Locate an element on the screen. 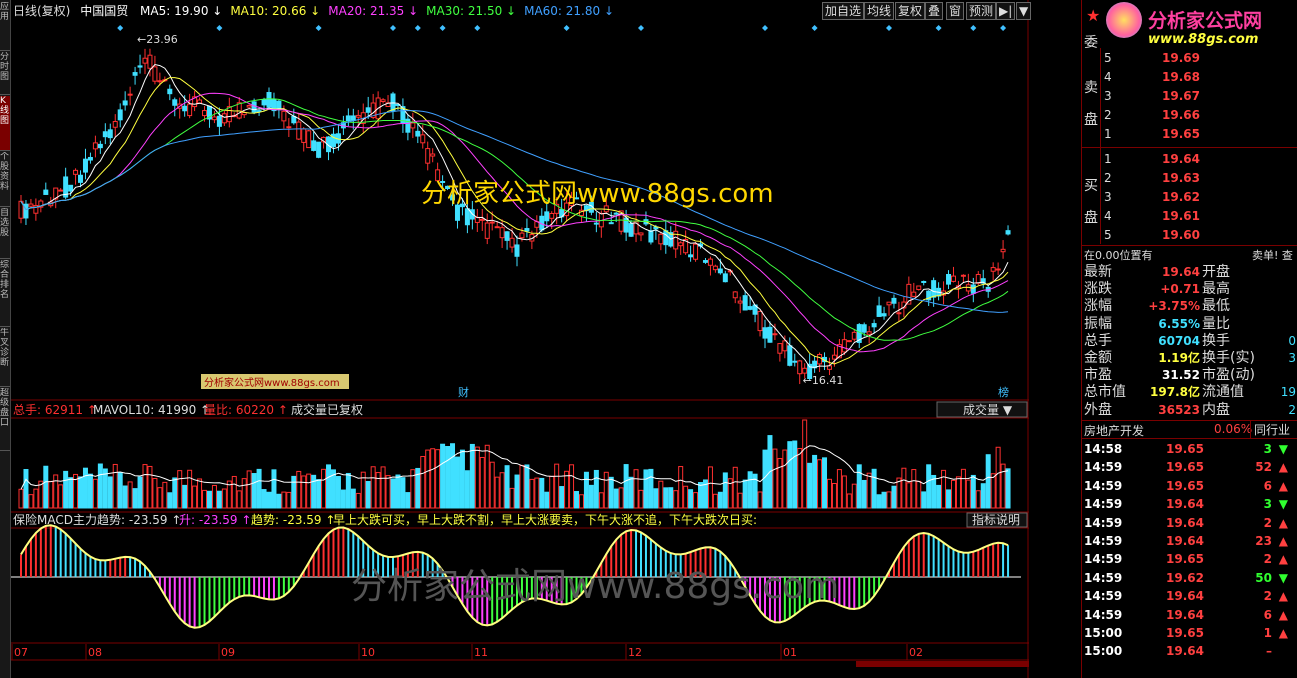  sidebar-tab-6: 牛叉诊断 is located at coordinates (5, 357).